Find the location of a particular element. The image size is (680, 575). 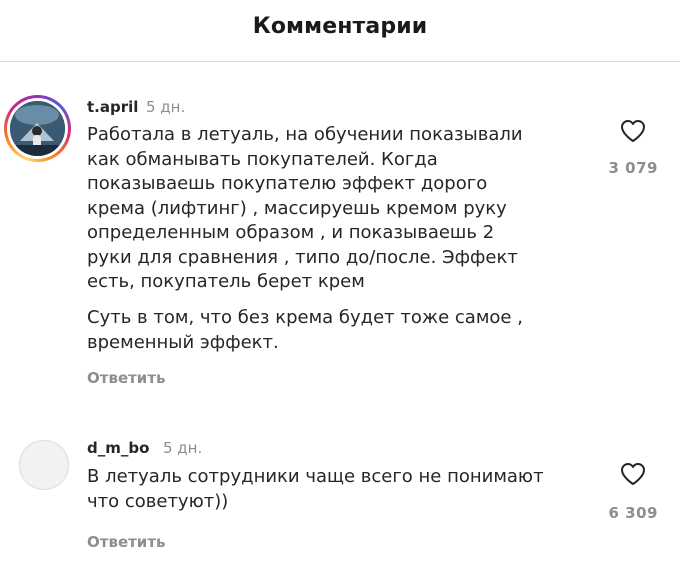

username: d_m_bo is located at coordinates (118, 448).